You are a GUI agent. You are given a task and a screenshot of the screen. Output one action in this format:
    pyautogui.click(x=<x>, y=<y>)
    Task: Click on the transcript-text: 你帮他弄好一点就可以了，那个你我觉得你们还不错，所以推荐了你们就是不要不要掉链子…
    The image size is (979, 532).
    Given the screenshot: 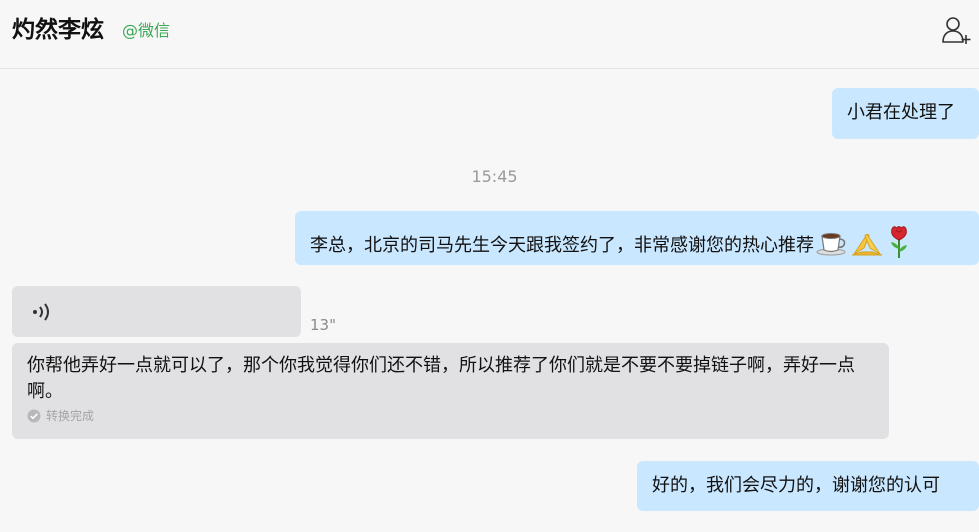 What is the action you would take?
    pyautogui.click(x=441, y=378)
    